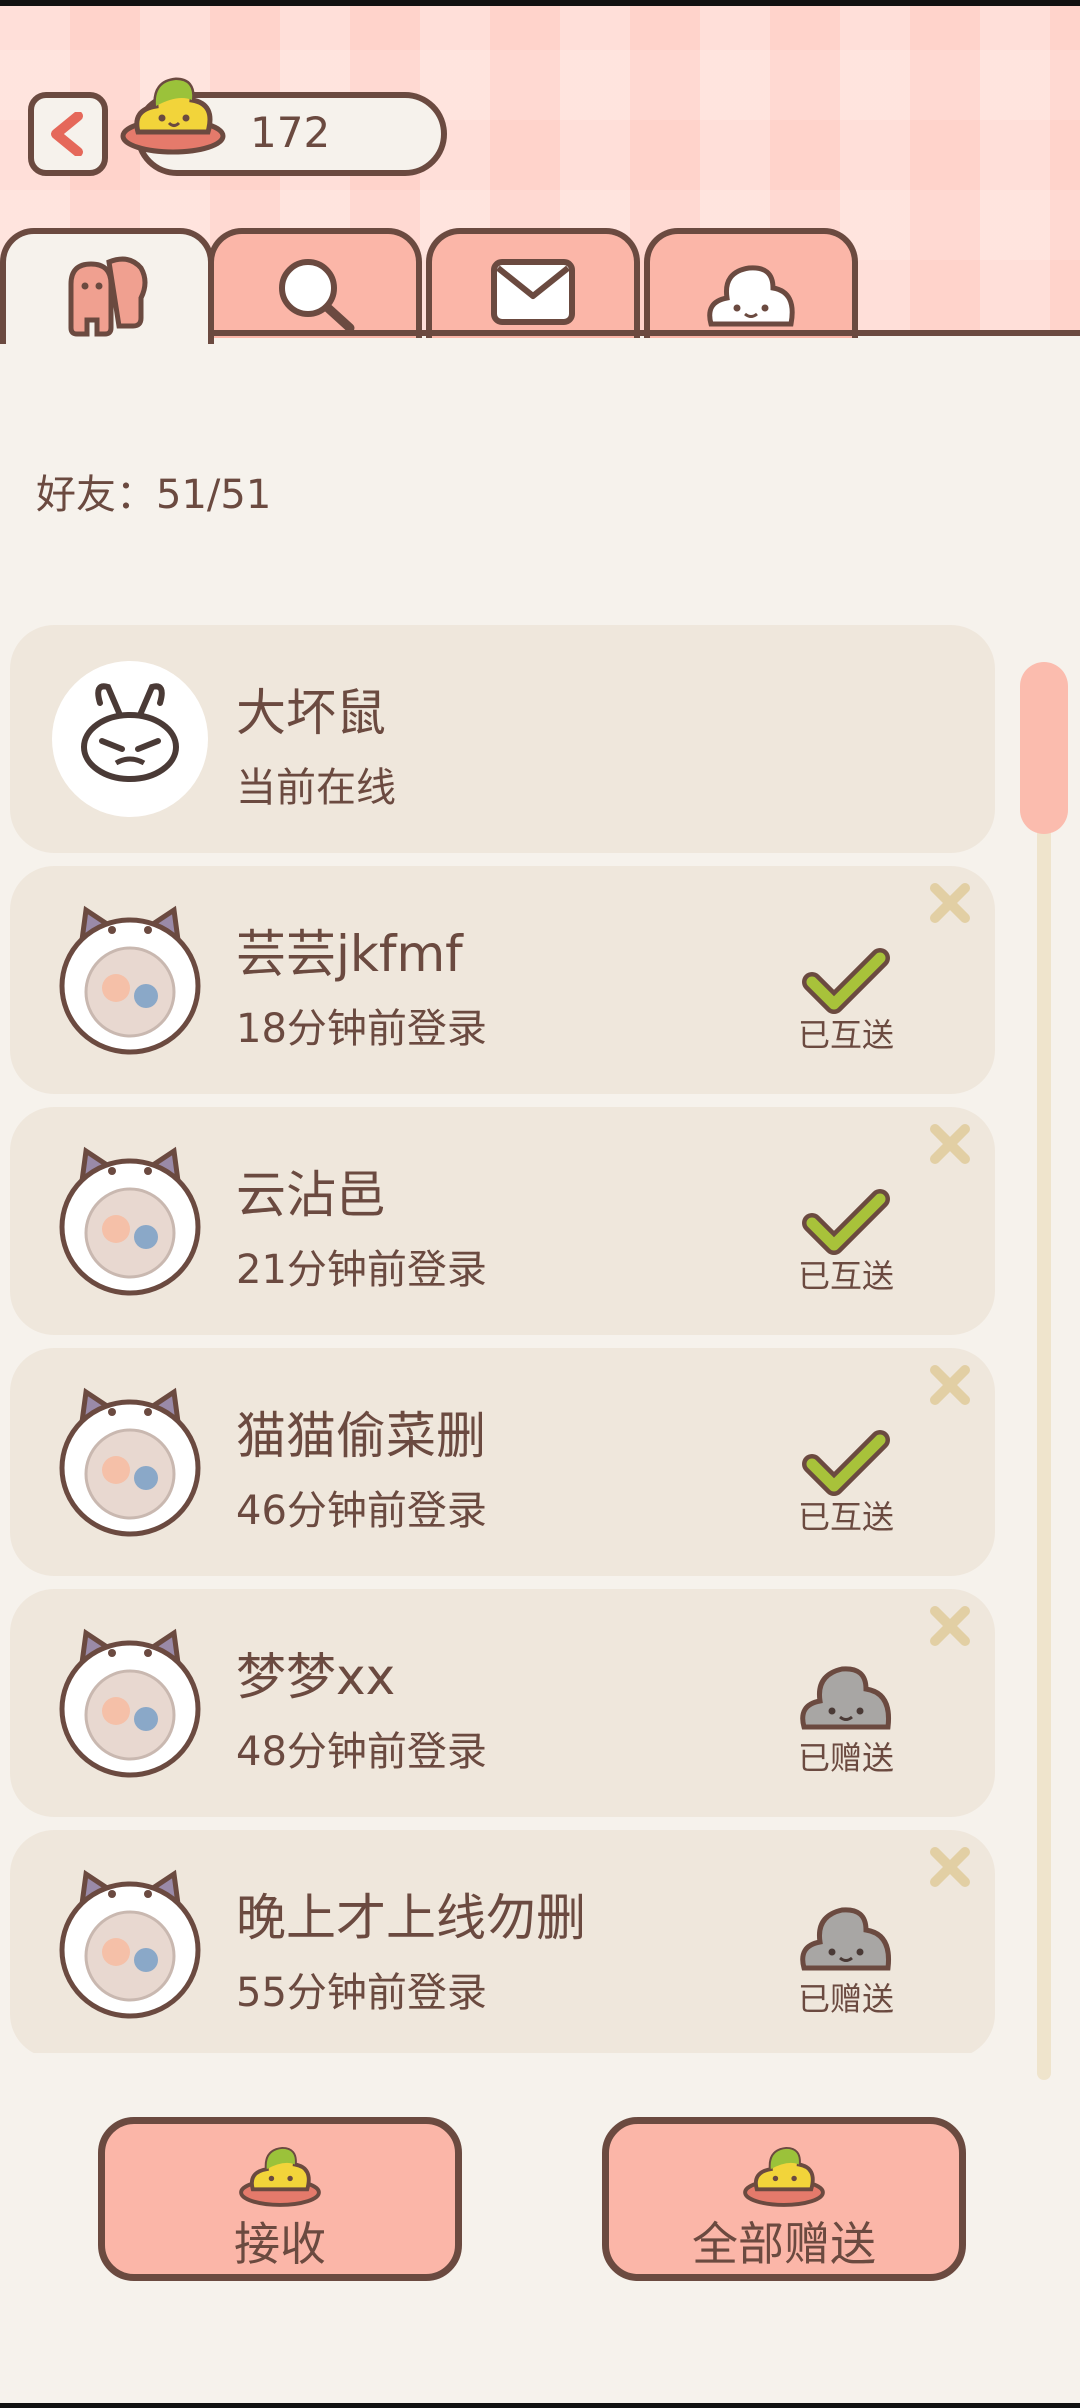 The height and width of the screenshot is (2408, 1080). Describe the element at coordinates (280, 2244) in the screenshot. I see `receive-button-label: 接收` at that location.